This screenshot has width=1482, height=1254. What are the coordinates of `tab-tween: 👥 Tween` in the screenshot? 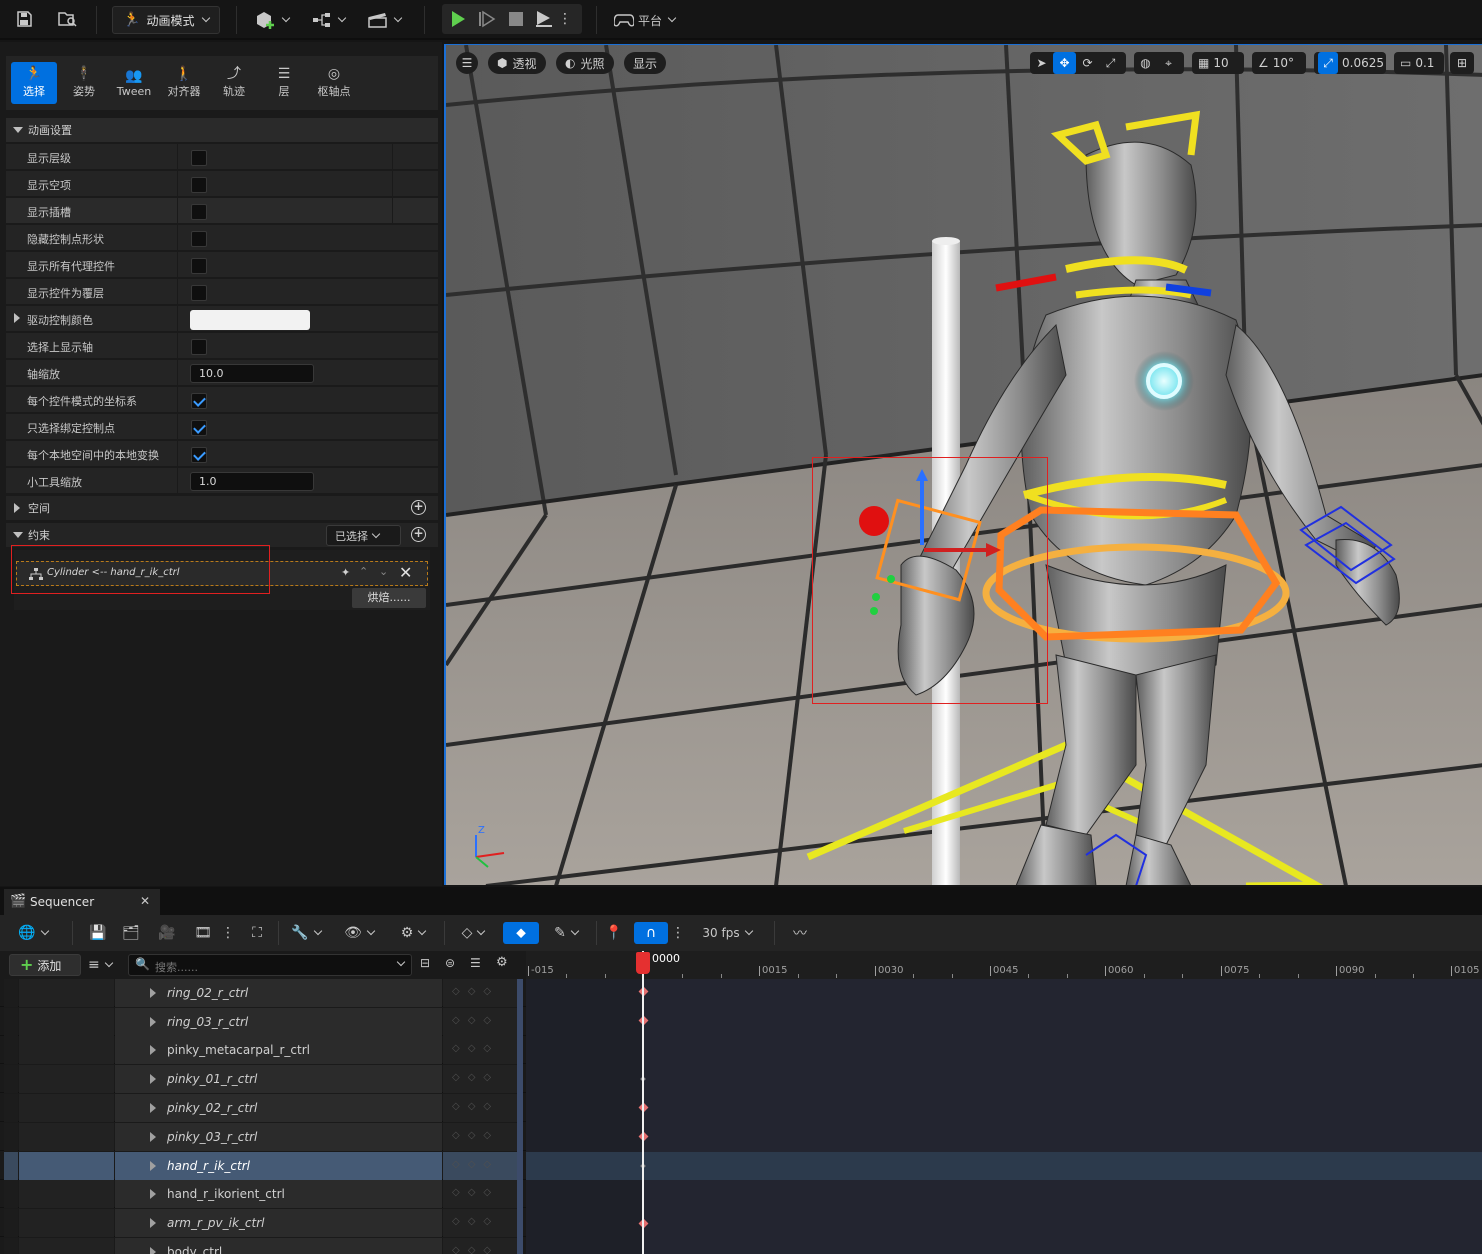 It's located at (134, 83).